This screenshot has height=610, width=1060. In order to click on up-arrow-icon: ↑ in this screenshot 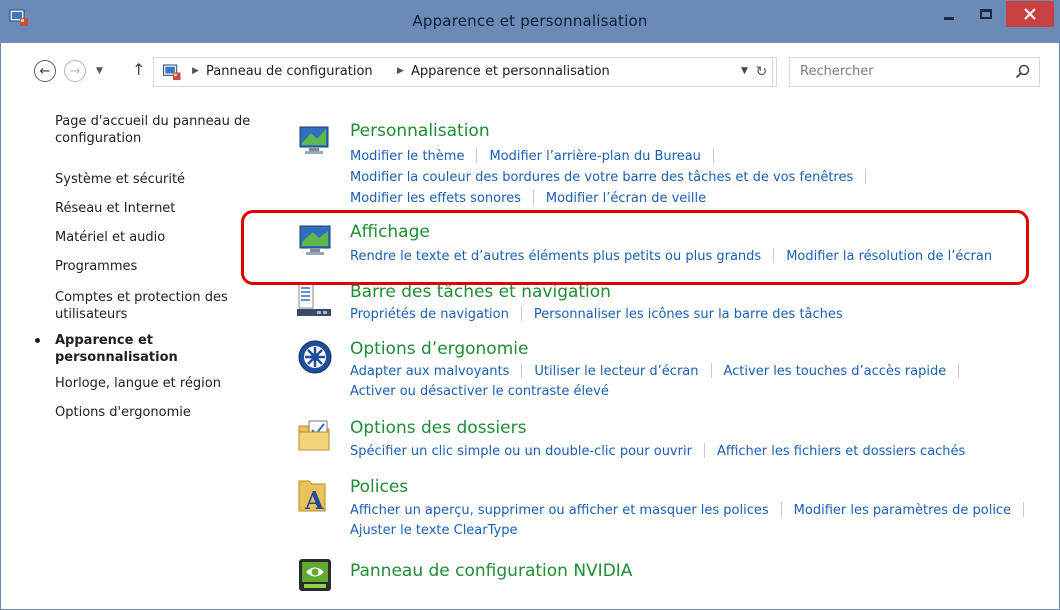, I will do `click(139, 69)`.